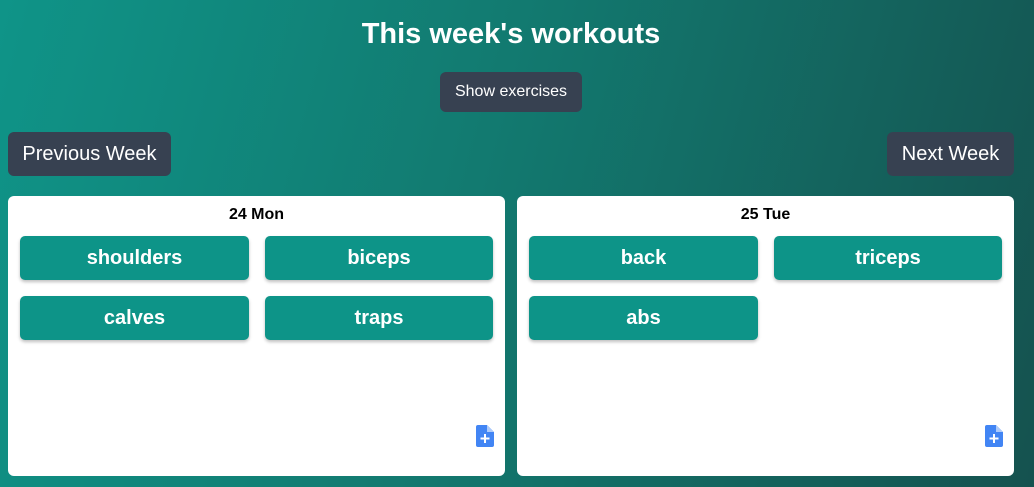 This screenshot has height=487, width=1034. I want to click on exercise-abs: abs, so click(643, 318).